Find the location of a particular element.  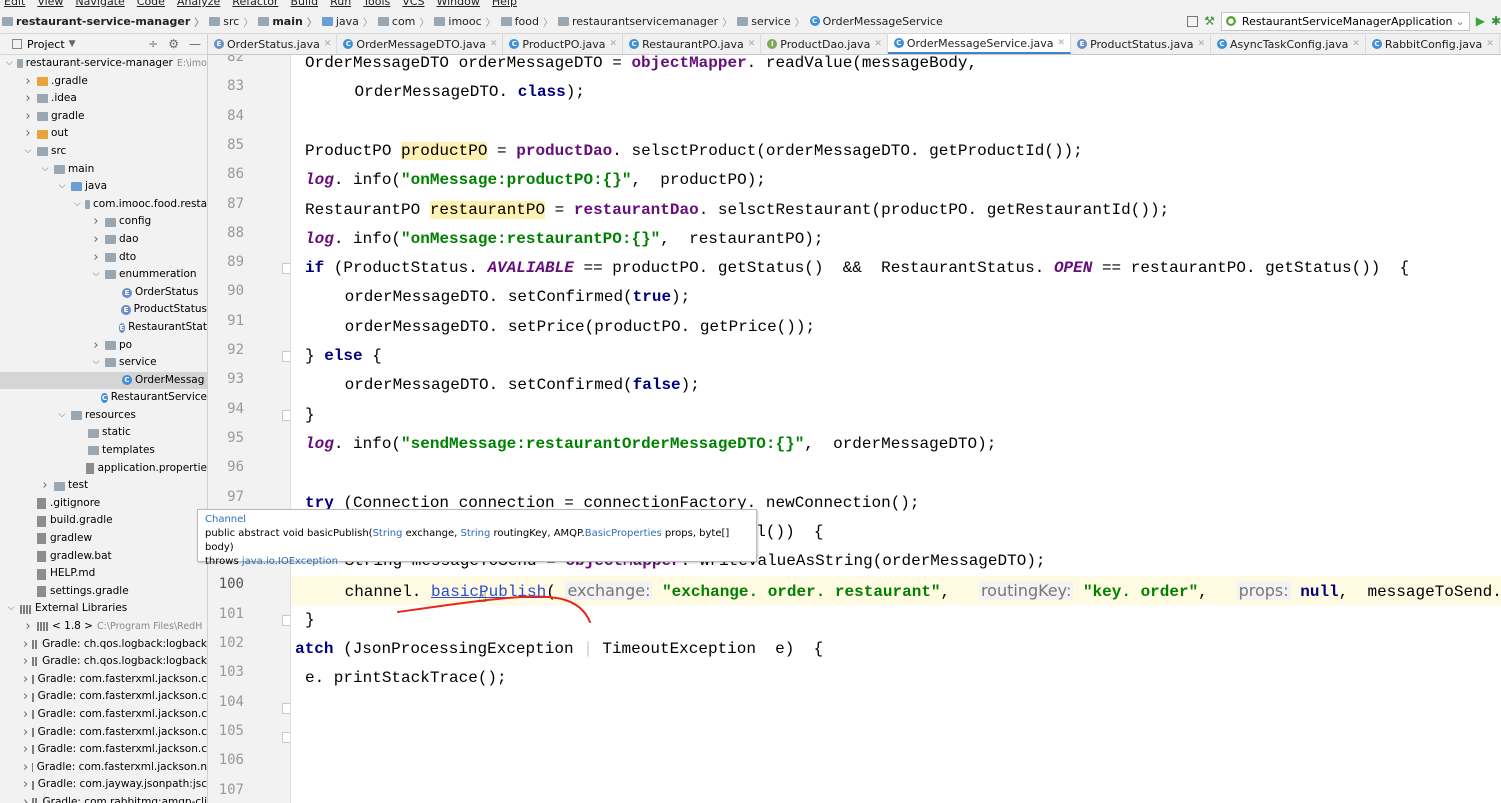

tree-node: › .idea is located at coordinates (103, 99).